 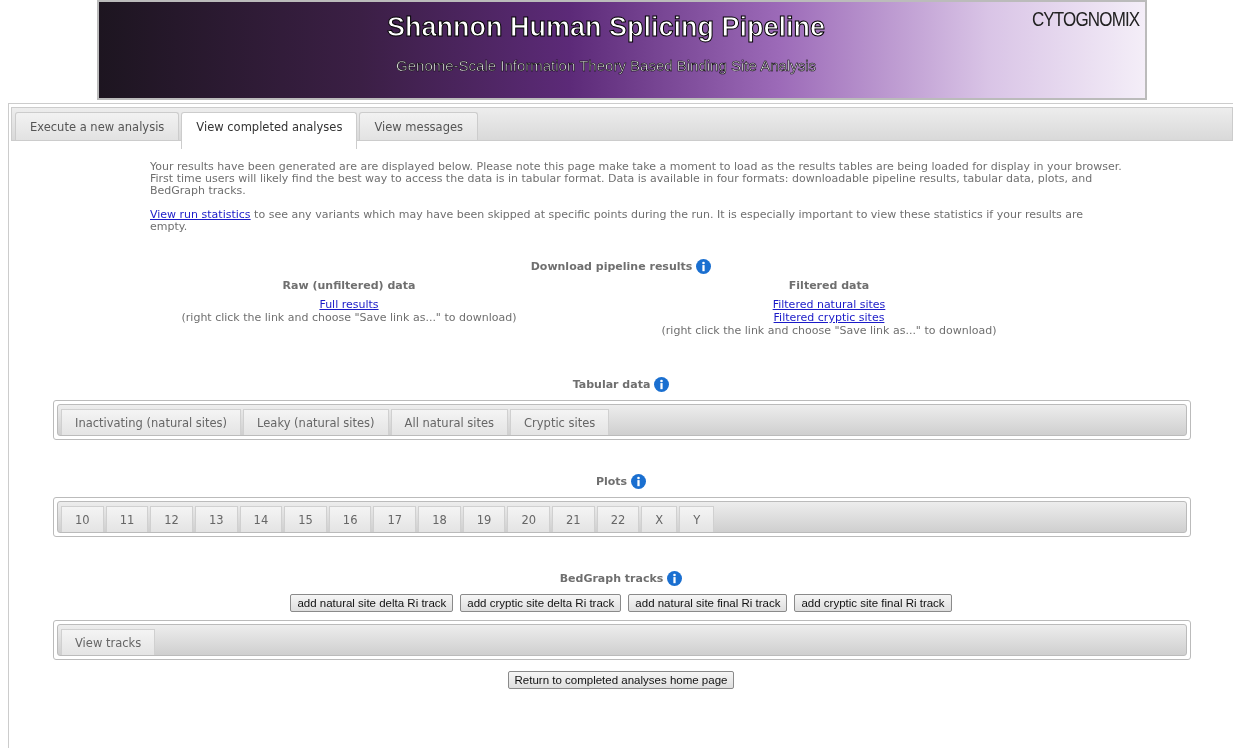 I want to click on tab: 11, so click(x=127, y=519).